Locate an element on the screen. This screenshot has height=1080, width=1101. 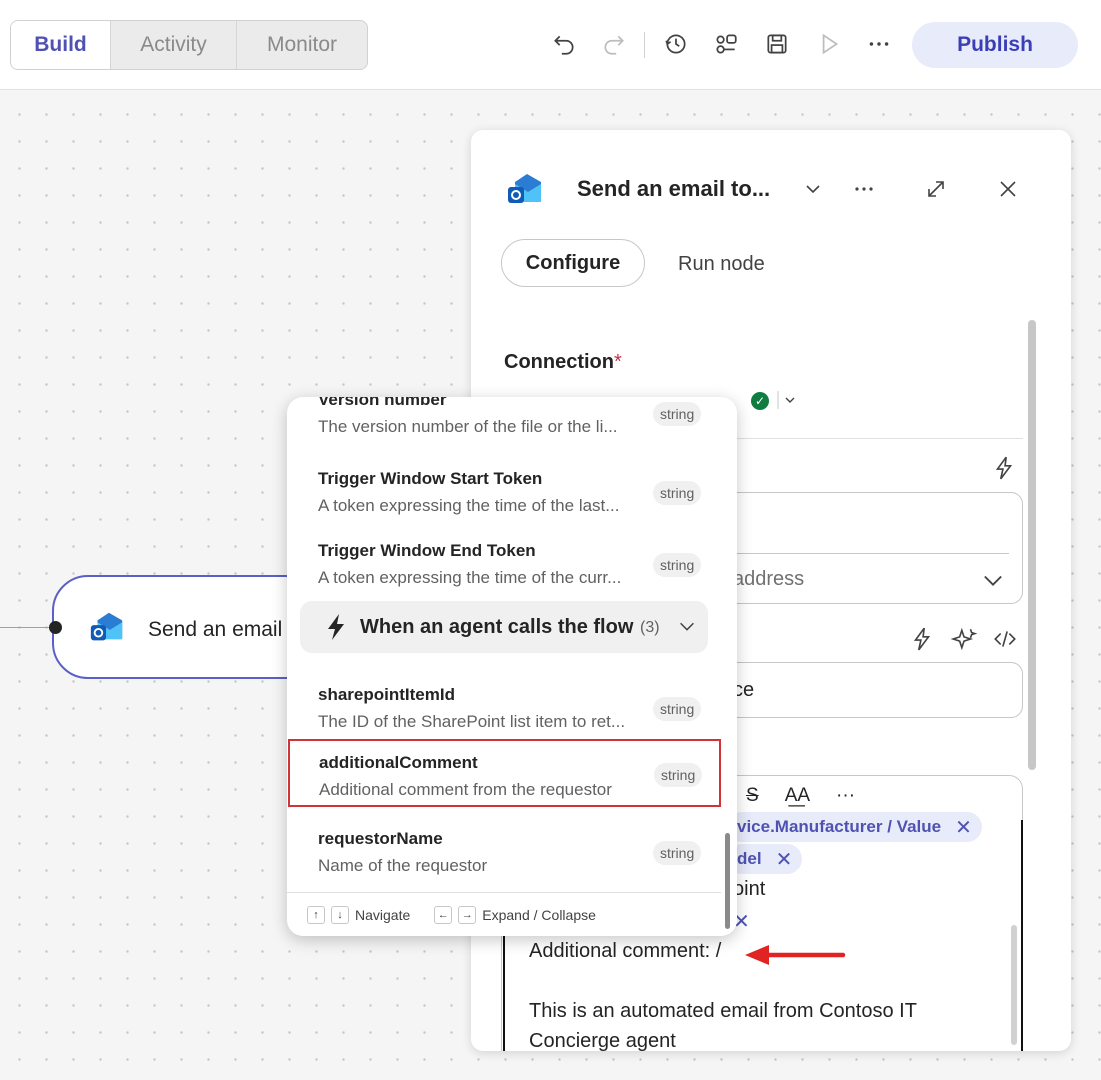
navigate-hint: Navigate is located at coordinates (383, 915).